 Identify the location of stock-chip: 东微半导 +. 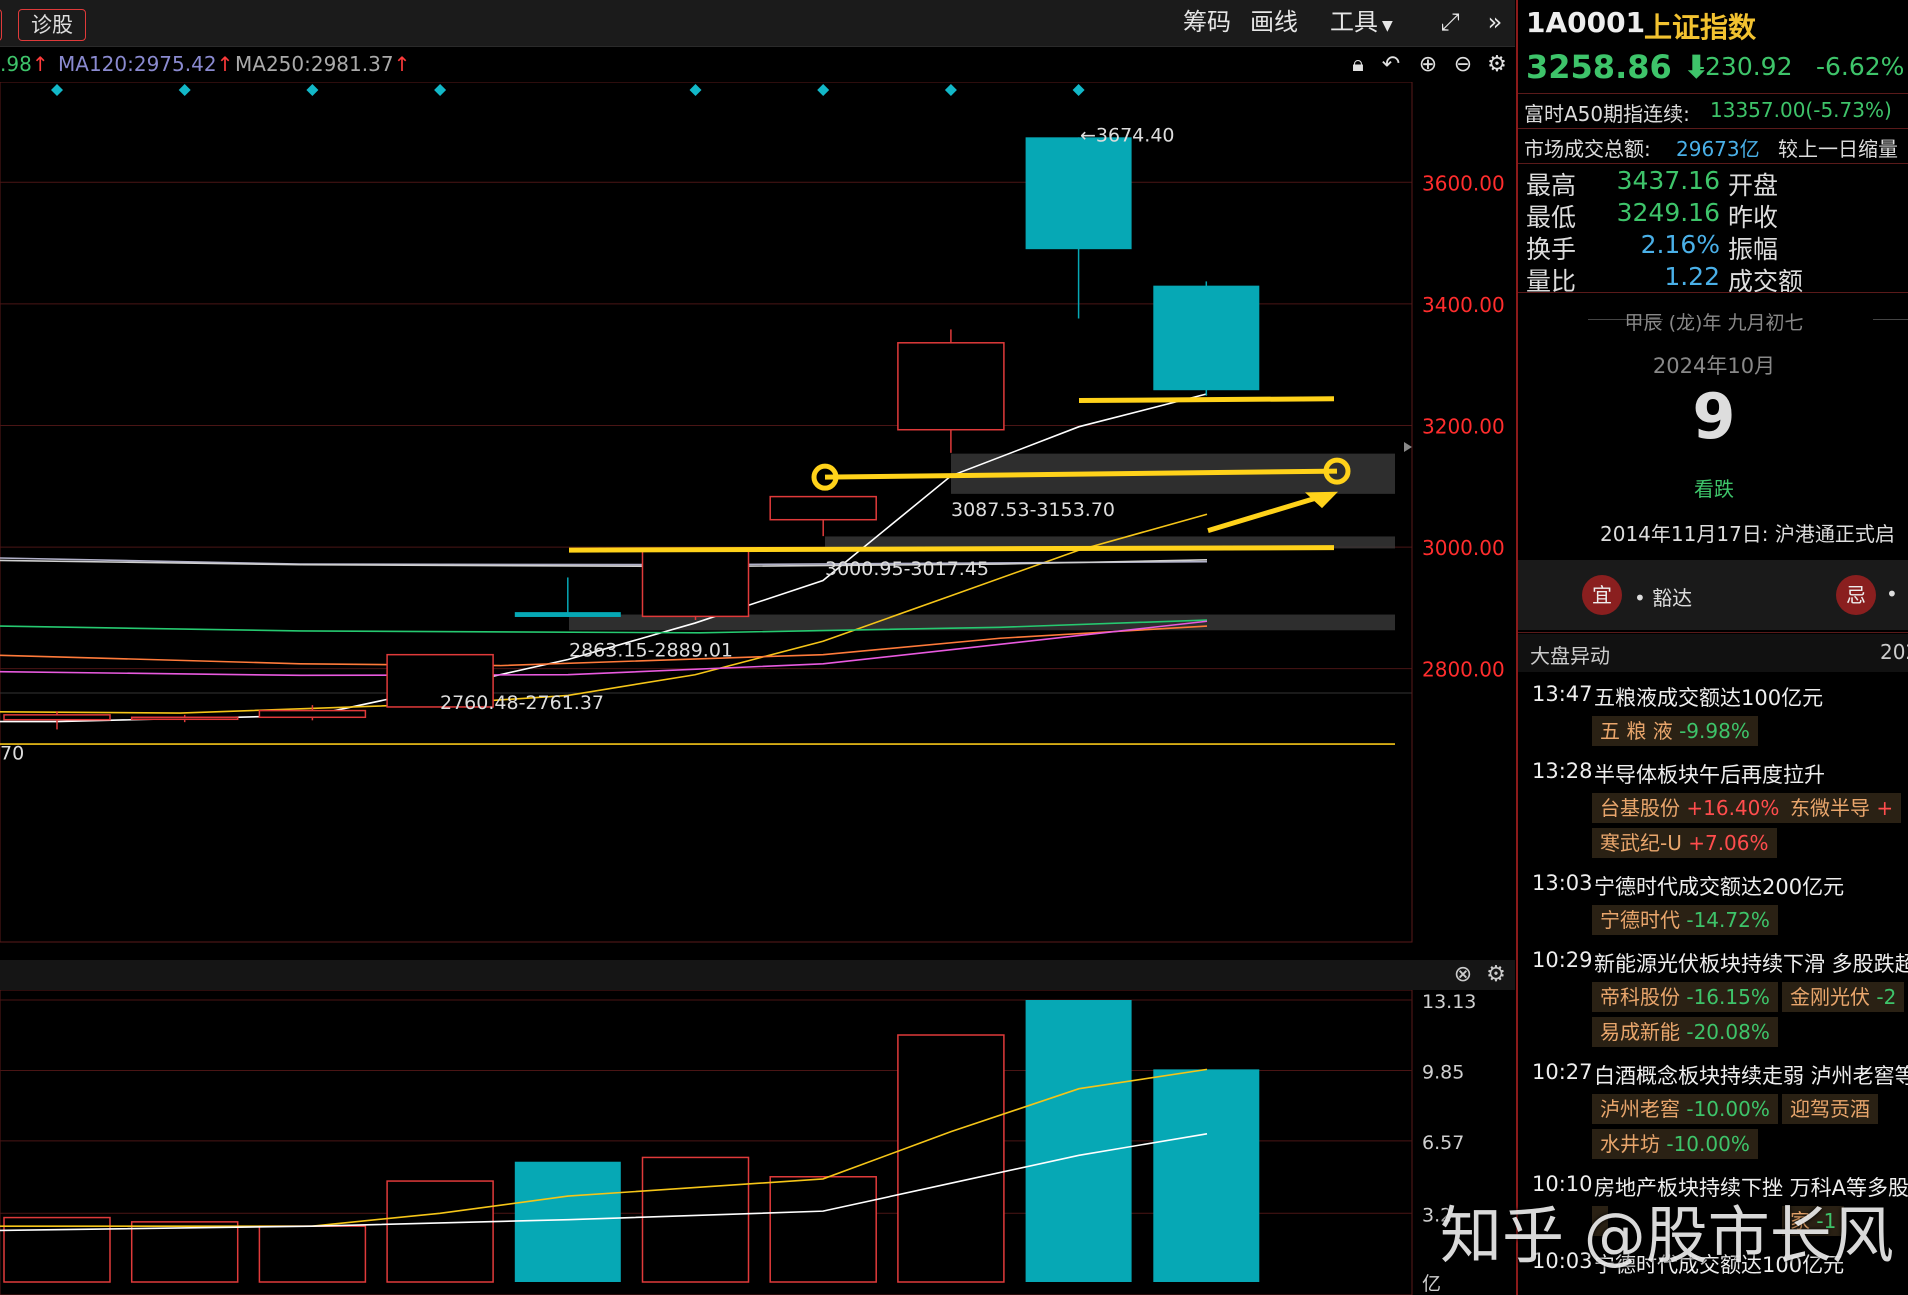
(1842, 808).